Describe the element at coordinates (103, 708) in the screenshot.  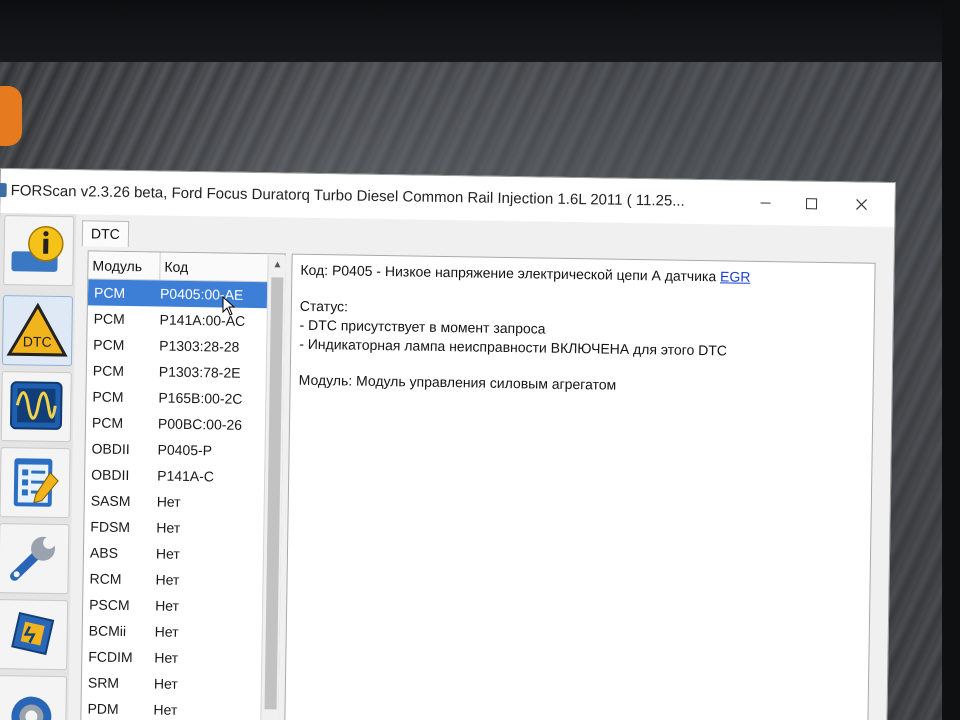
I see `dtc-row-module: PDM` at that location.